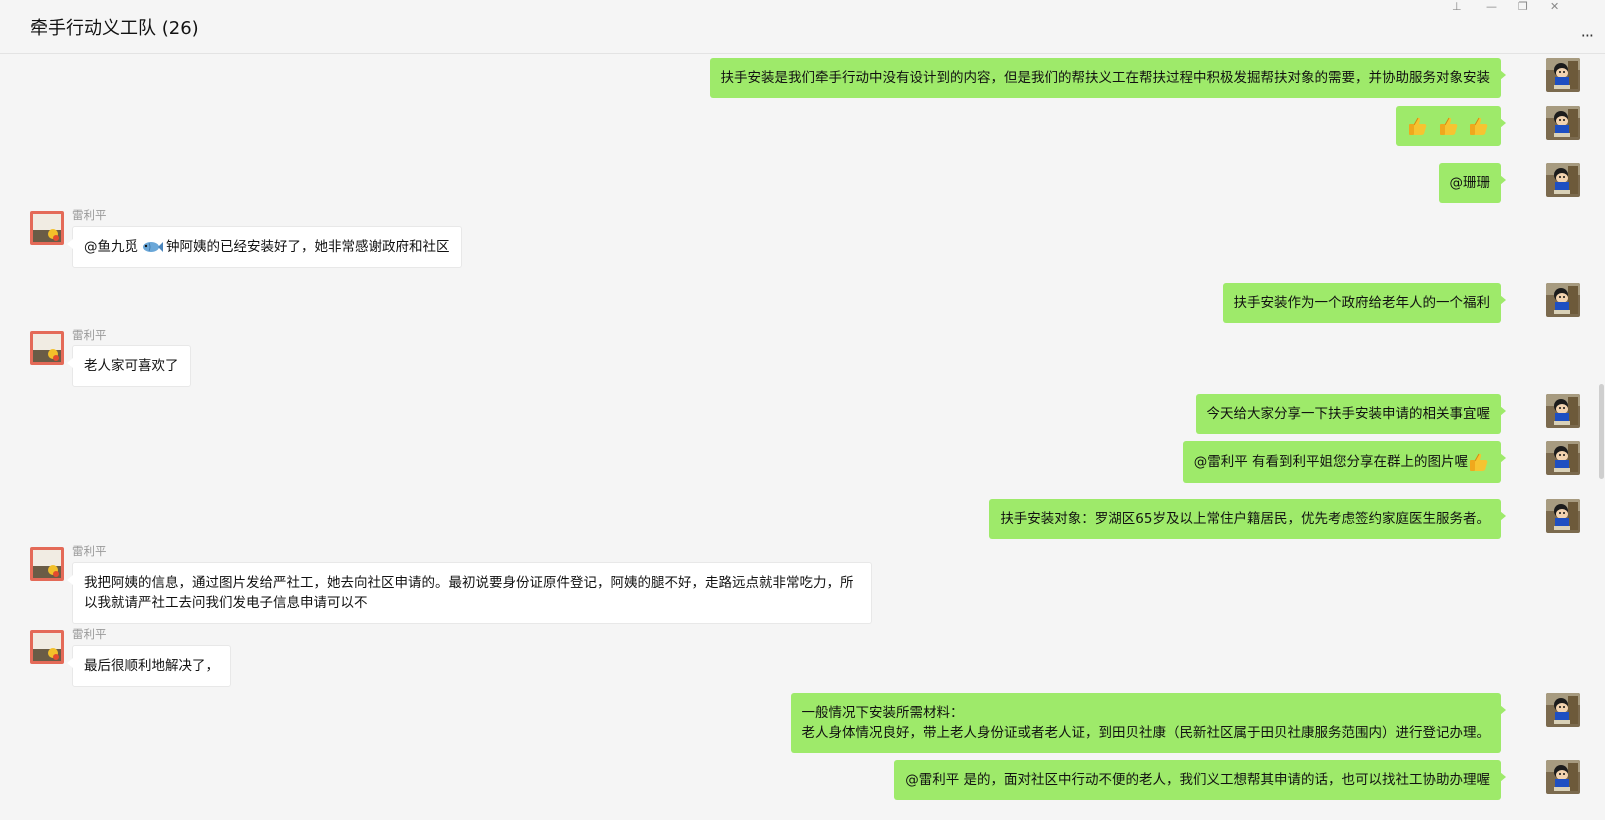 The width and height of the screenshot is (1605, 820). What do you see at coordinates (1587, 35) in the screenshot?
I see `more-icon: ···` at bounding box center [1587, 35].